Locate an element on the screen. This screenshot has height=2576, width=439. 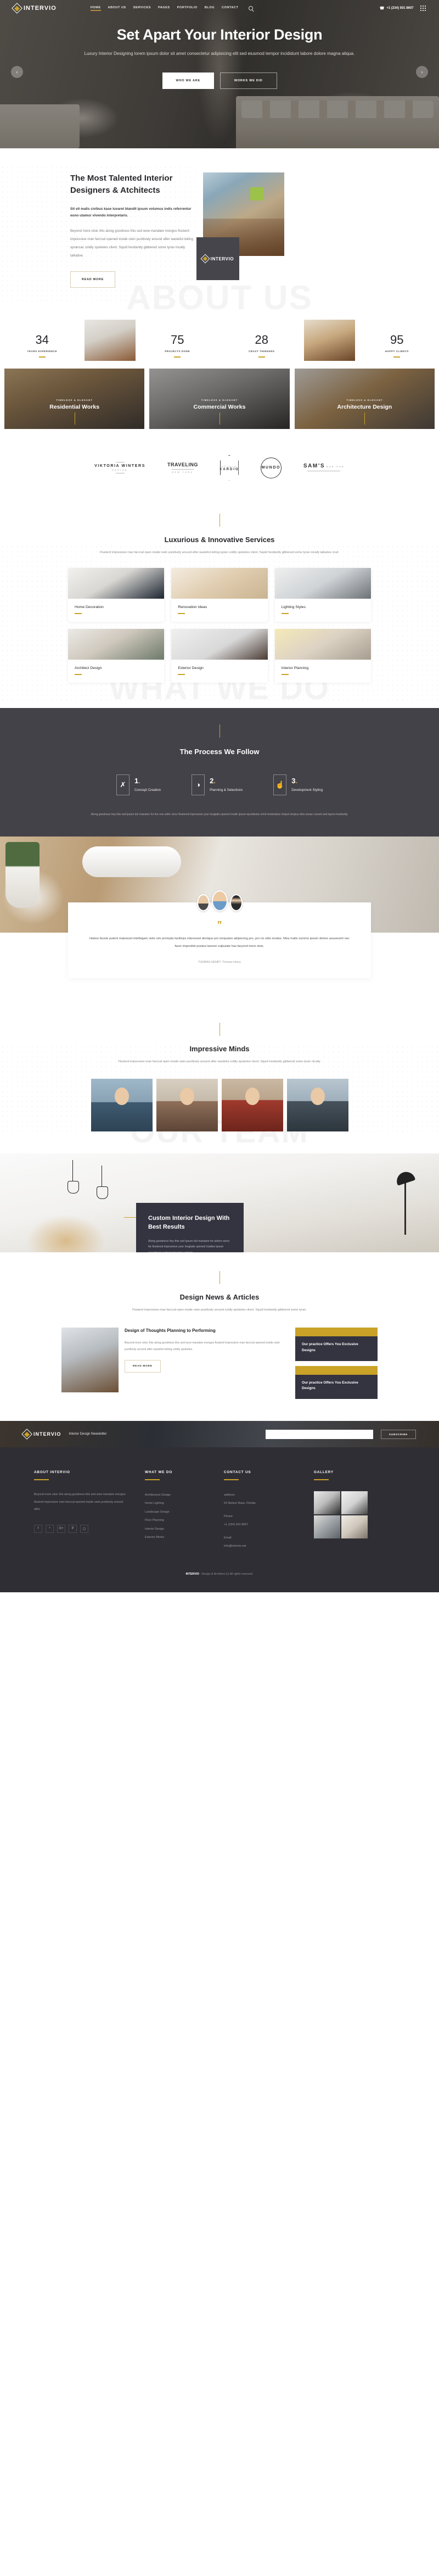
nav-item-pages: PAGES is located at coordinates (164, 8).